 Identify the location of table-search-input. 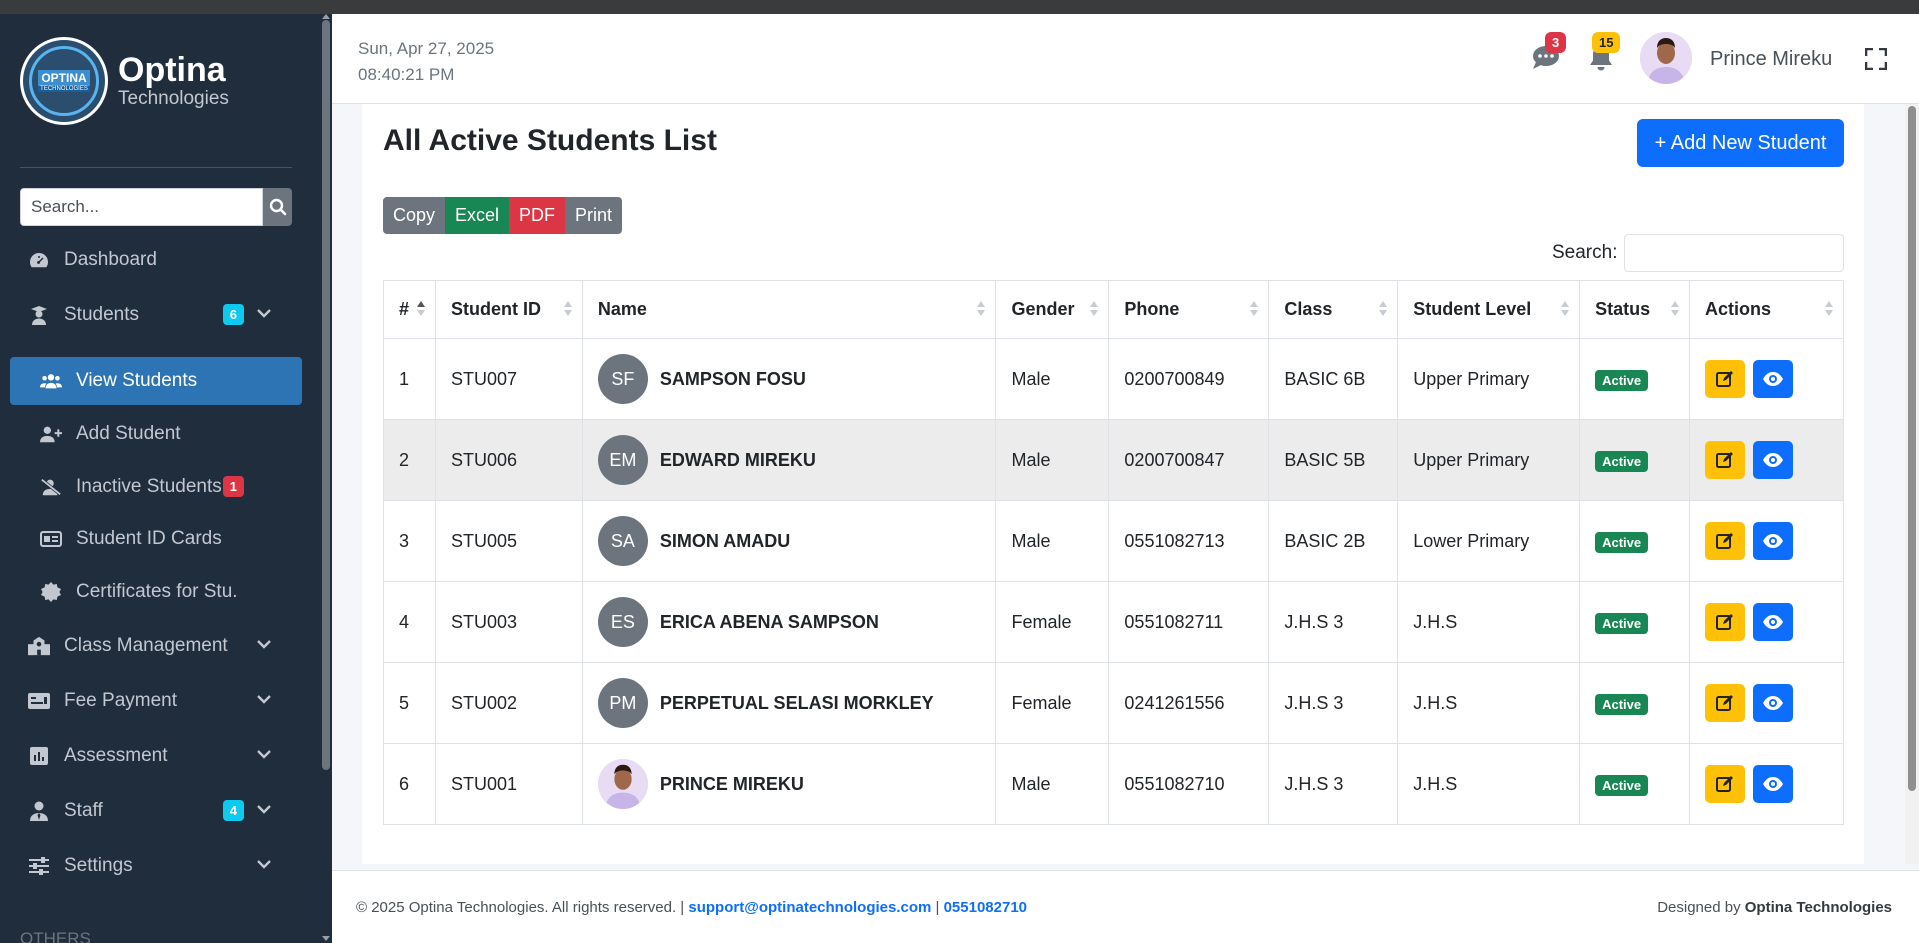
(1734, 253).